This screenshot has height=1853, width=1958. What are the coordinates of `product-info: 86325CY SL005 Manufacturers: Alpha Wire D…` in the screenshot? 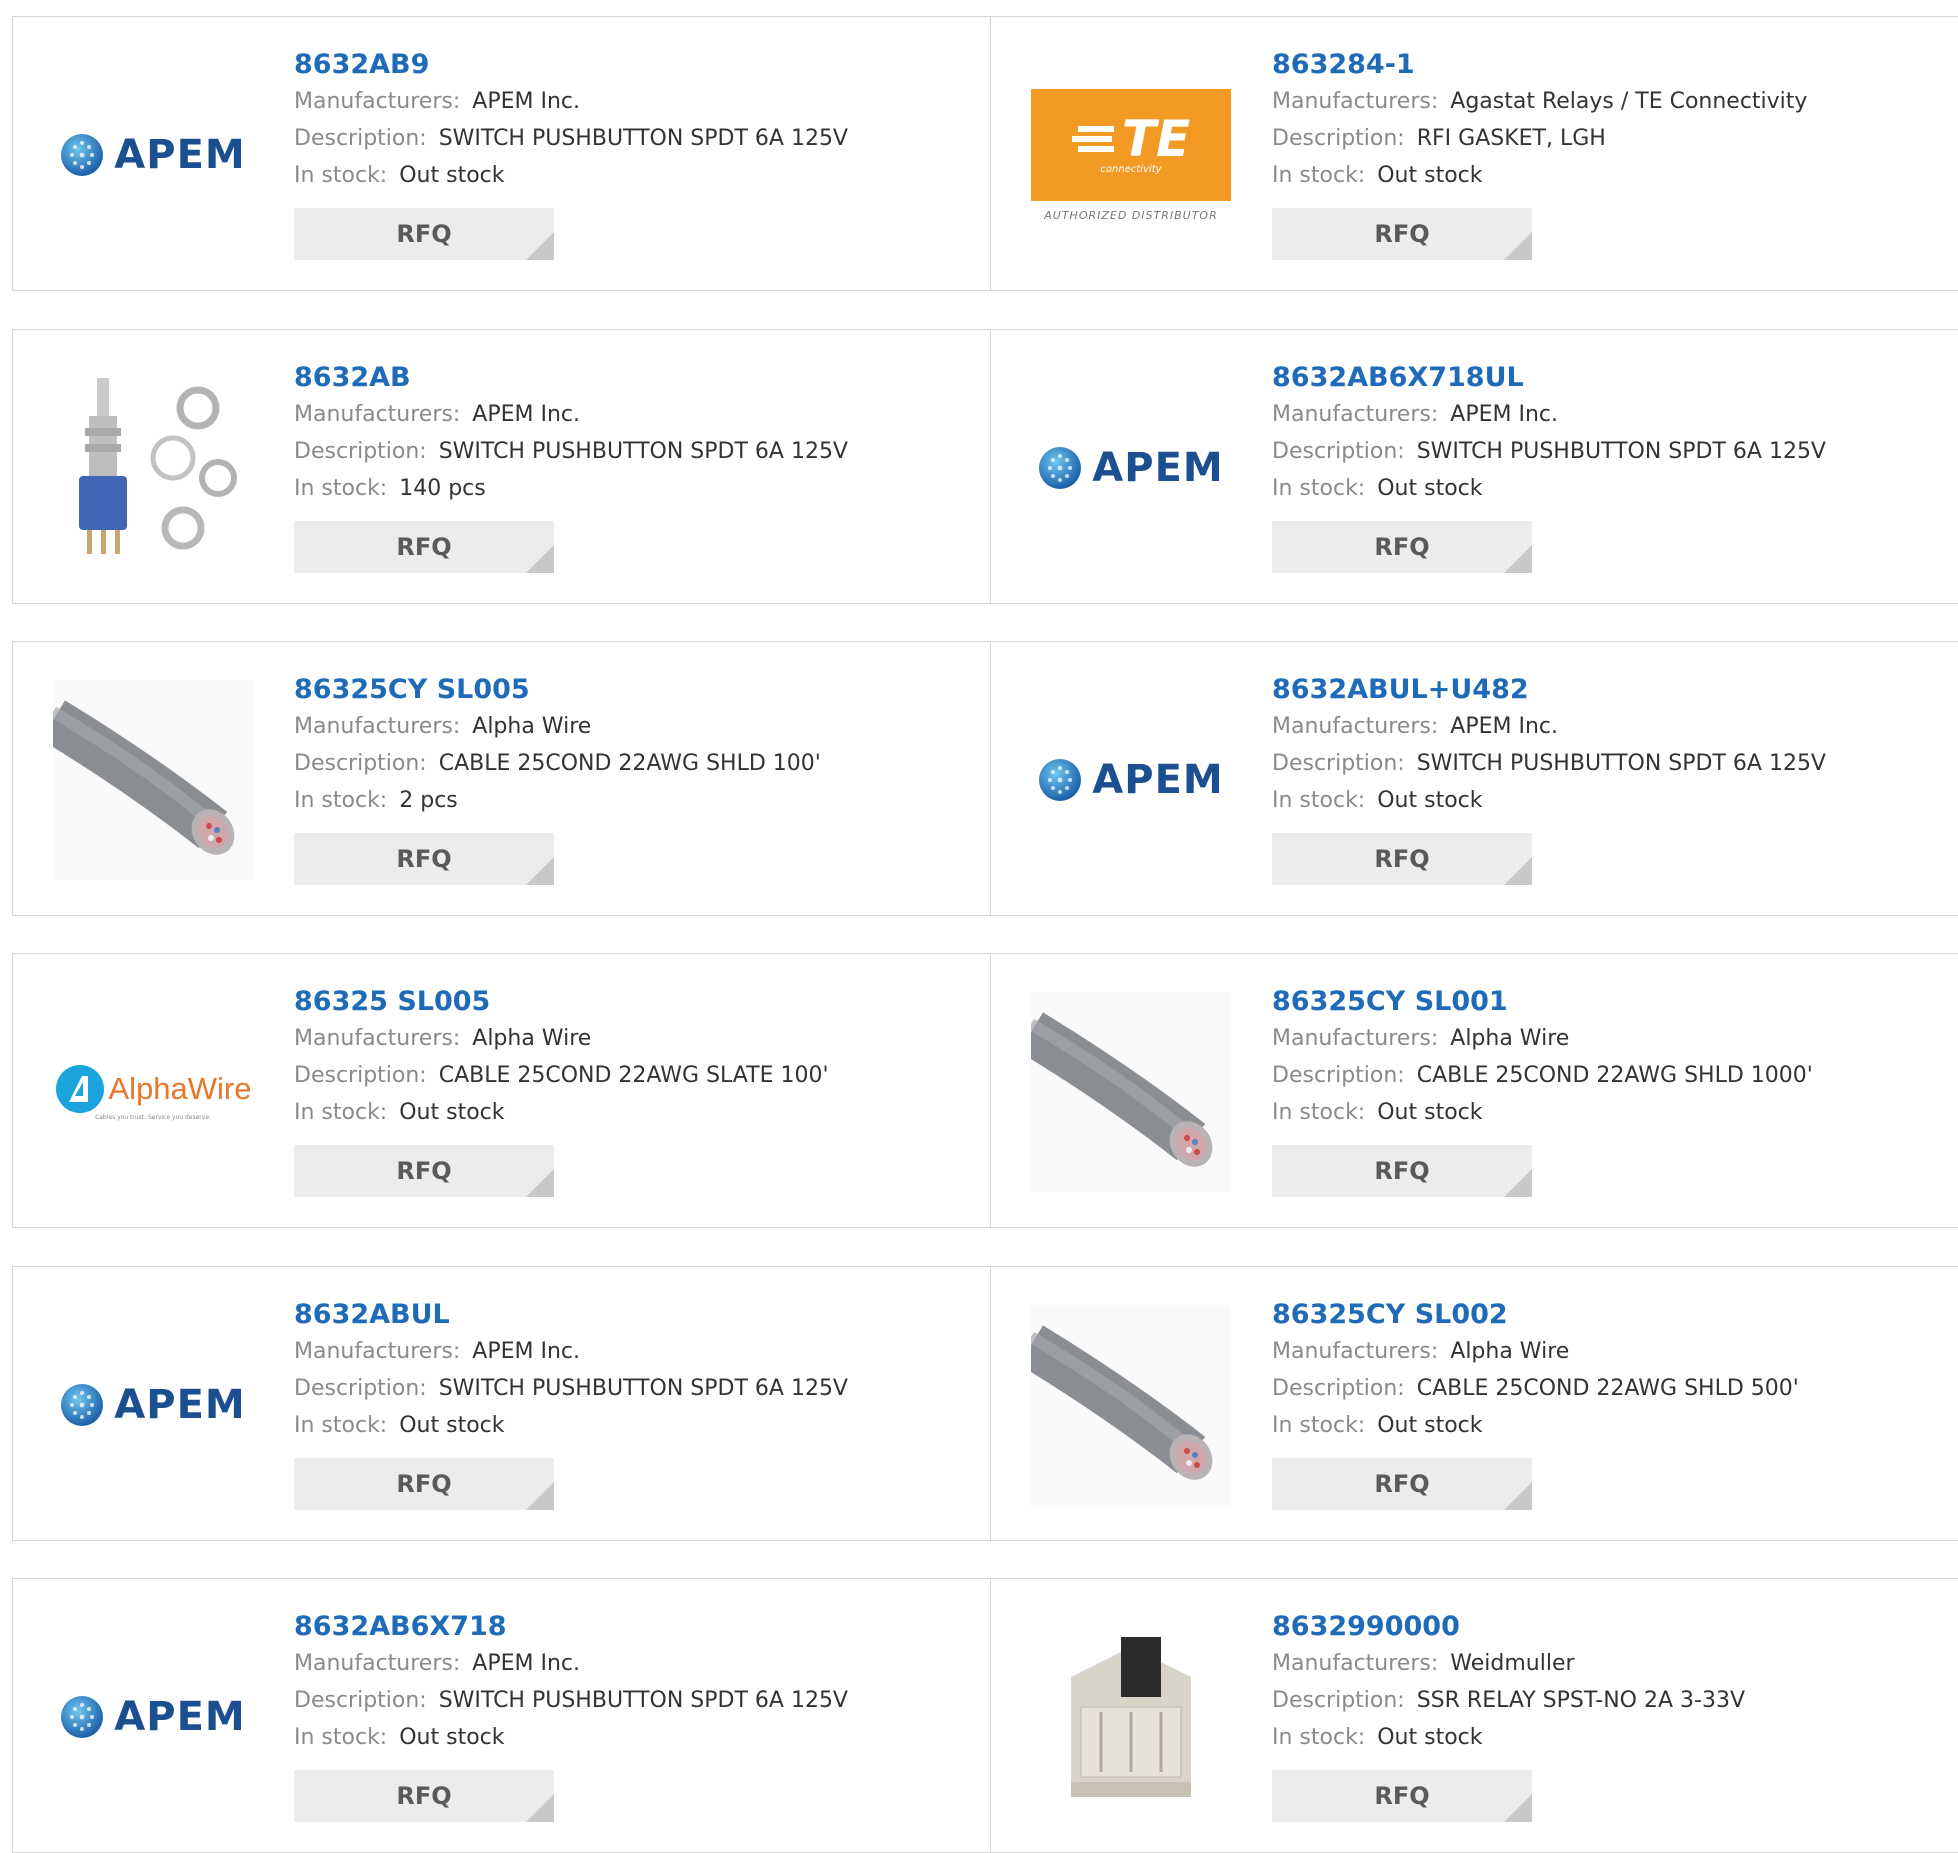 It's located at (637, 778).